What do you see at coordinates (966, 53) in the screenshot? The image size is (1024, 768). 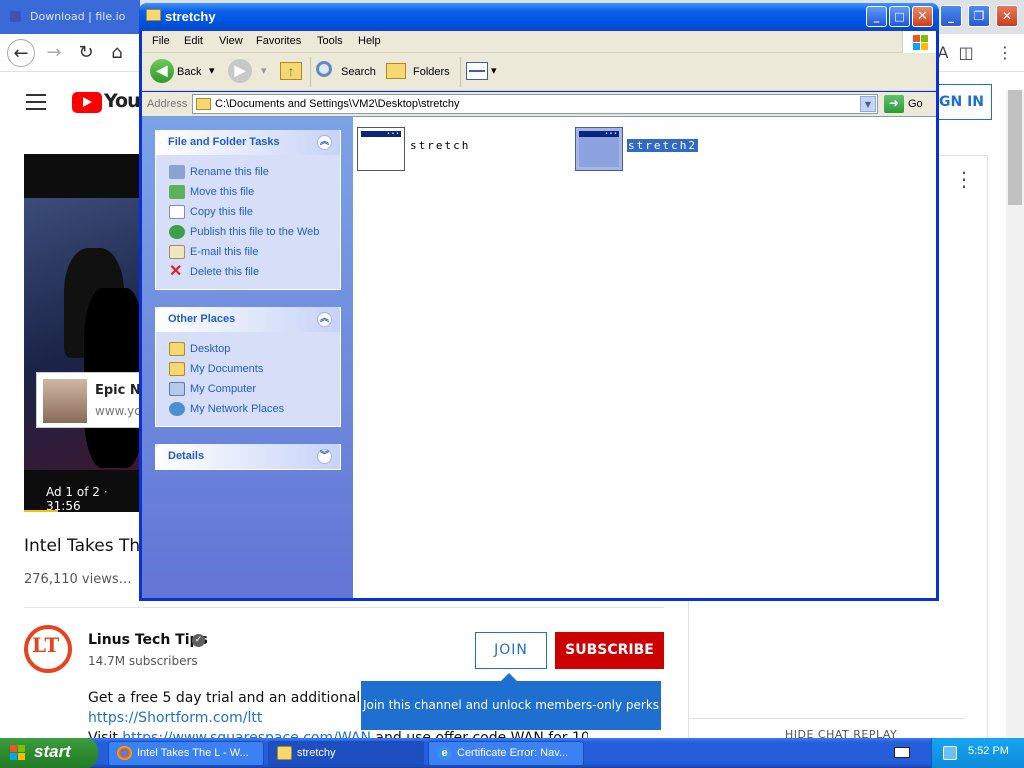 I see `sidebar-icon: ◫` at bounding box center [966, 53].